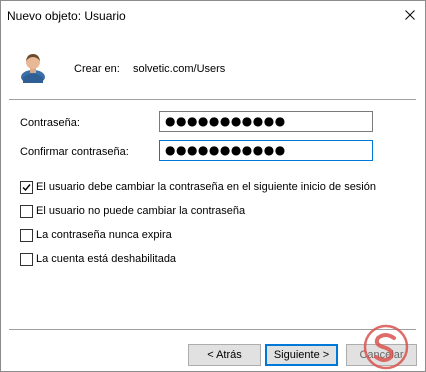 The image size is (426, 372). I want to click on close-button, so click(410, 15).